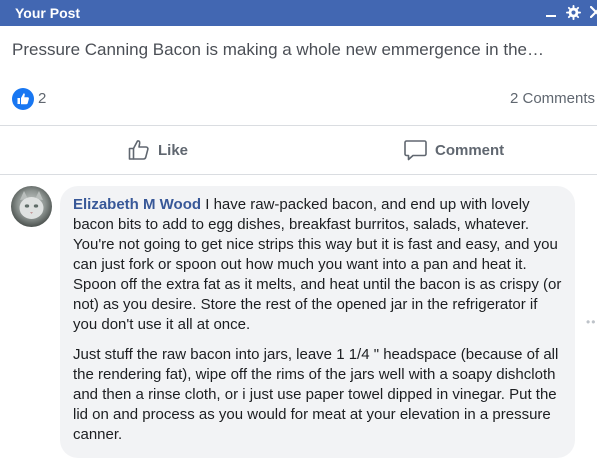 The width and height of the screenshot is (597, 459). I want to click on comment-count: 2 Comments, so click(552, 99).